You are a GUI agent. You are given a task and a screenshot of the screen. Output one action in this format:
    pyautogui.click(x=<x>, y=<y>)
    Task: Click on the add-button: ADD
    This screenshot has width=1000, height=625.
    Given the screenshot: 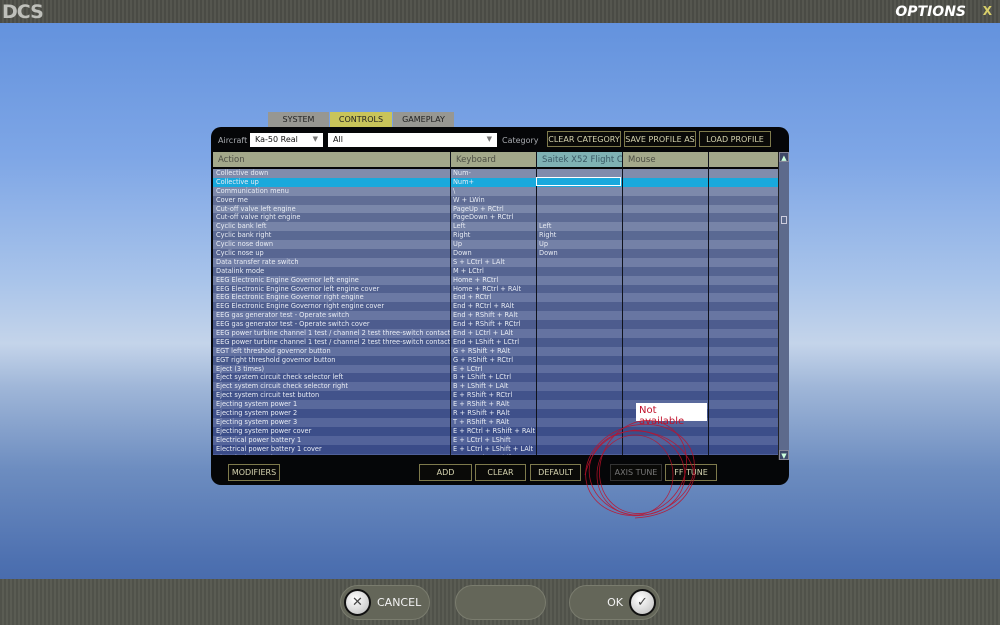 What is the action you would take?
    pyautogui.click(x=445, y=472)
    